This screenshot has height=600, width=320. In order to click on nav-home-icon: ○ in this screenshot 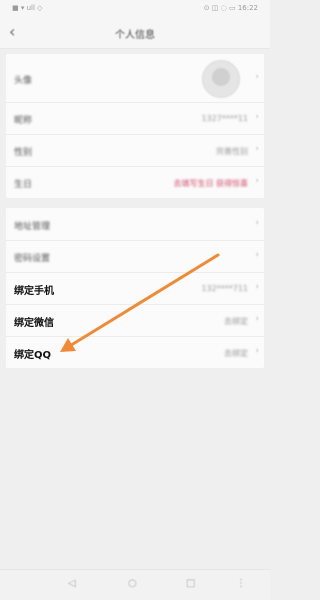, I will do `click(132, 583)`.